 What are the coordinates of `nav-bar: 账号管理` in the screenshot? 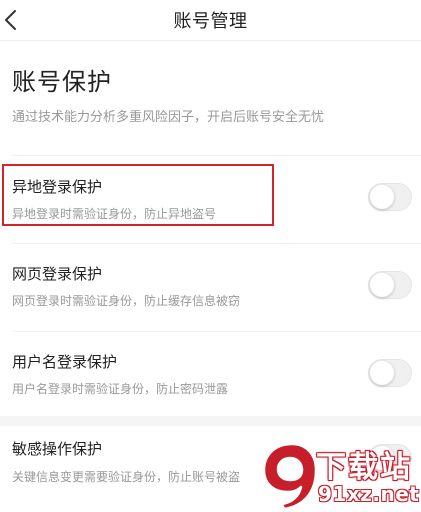 It's located at (210, 20).